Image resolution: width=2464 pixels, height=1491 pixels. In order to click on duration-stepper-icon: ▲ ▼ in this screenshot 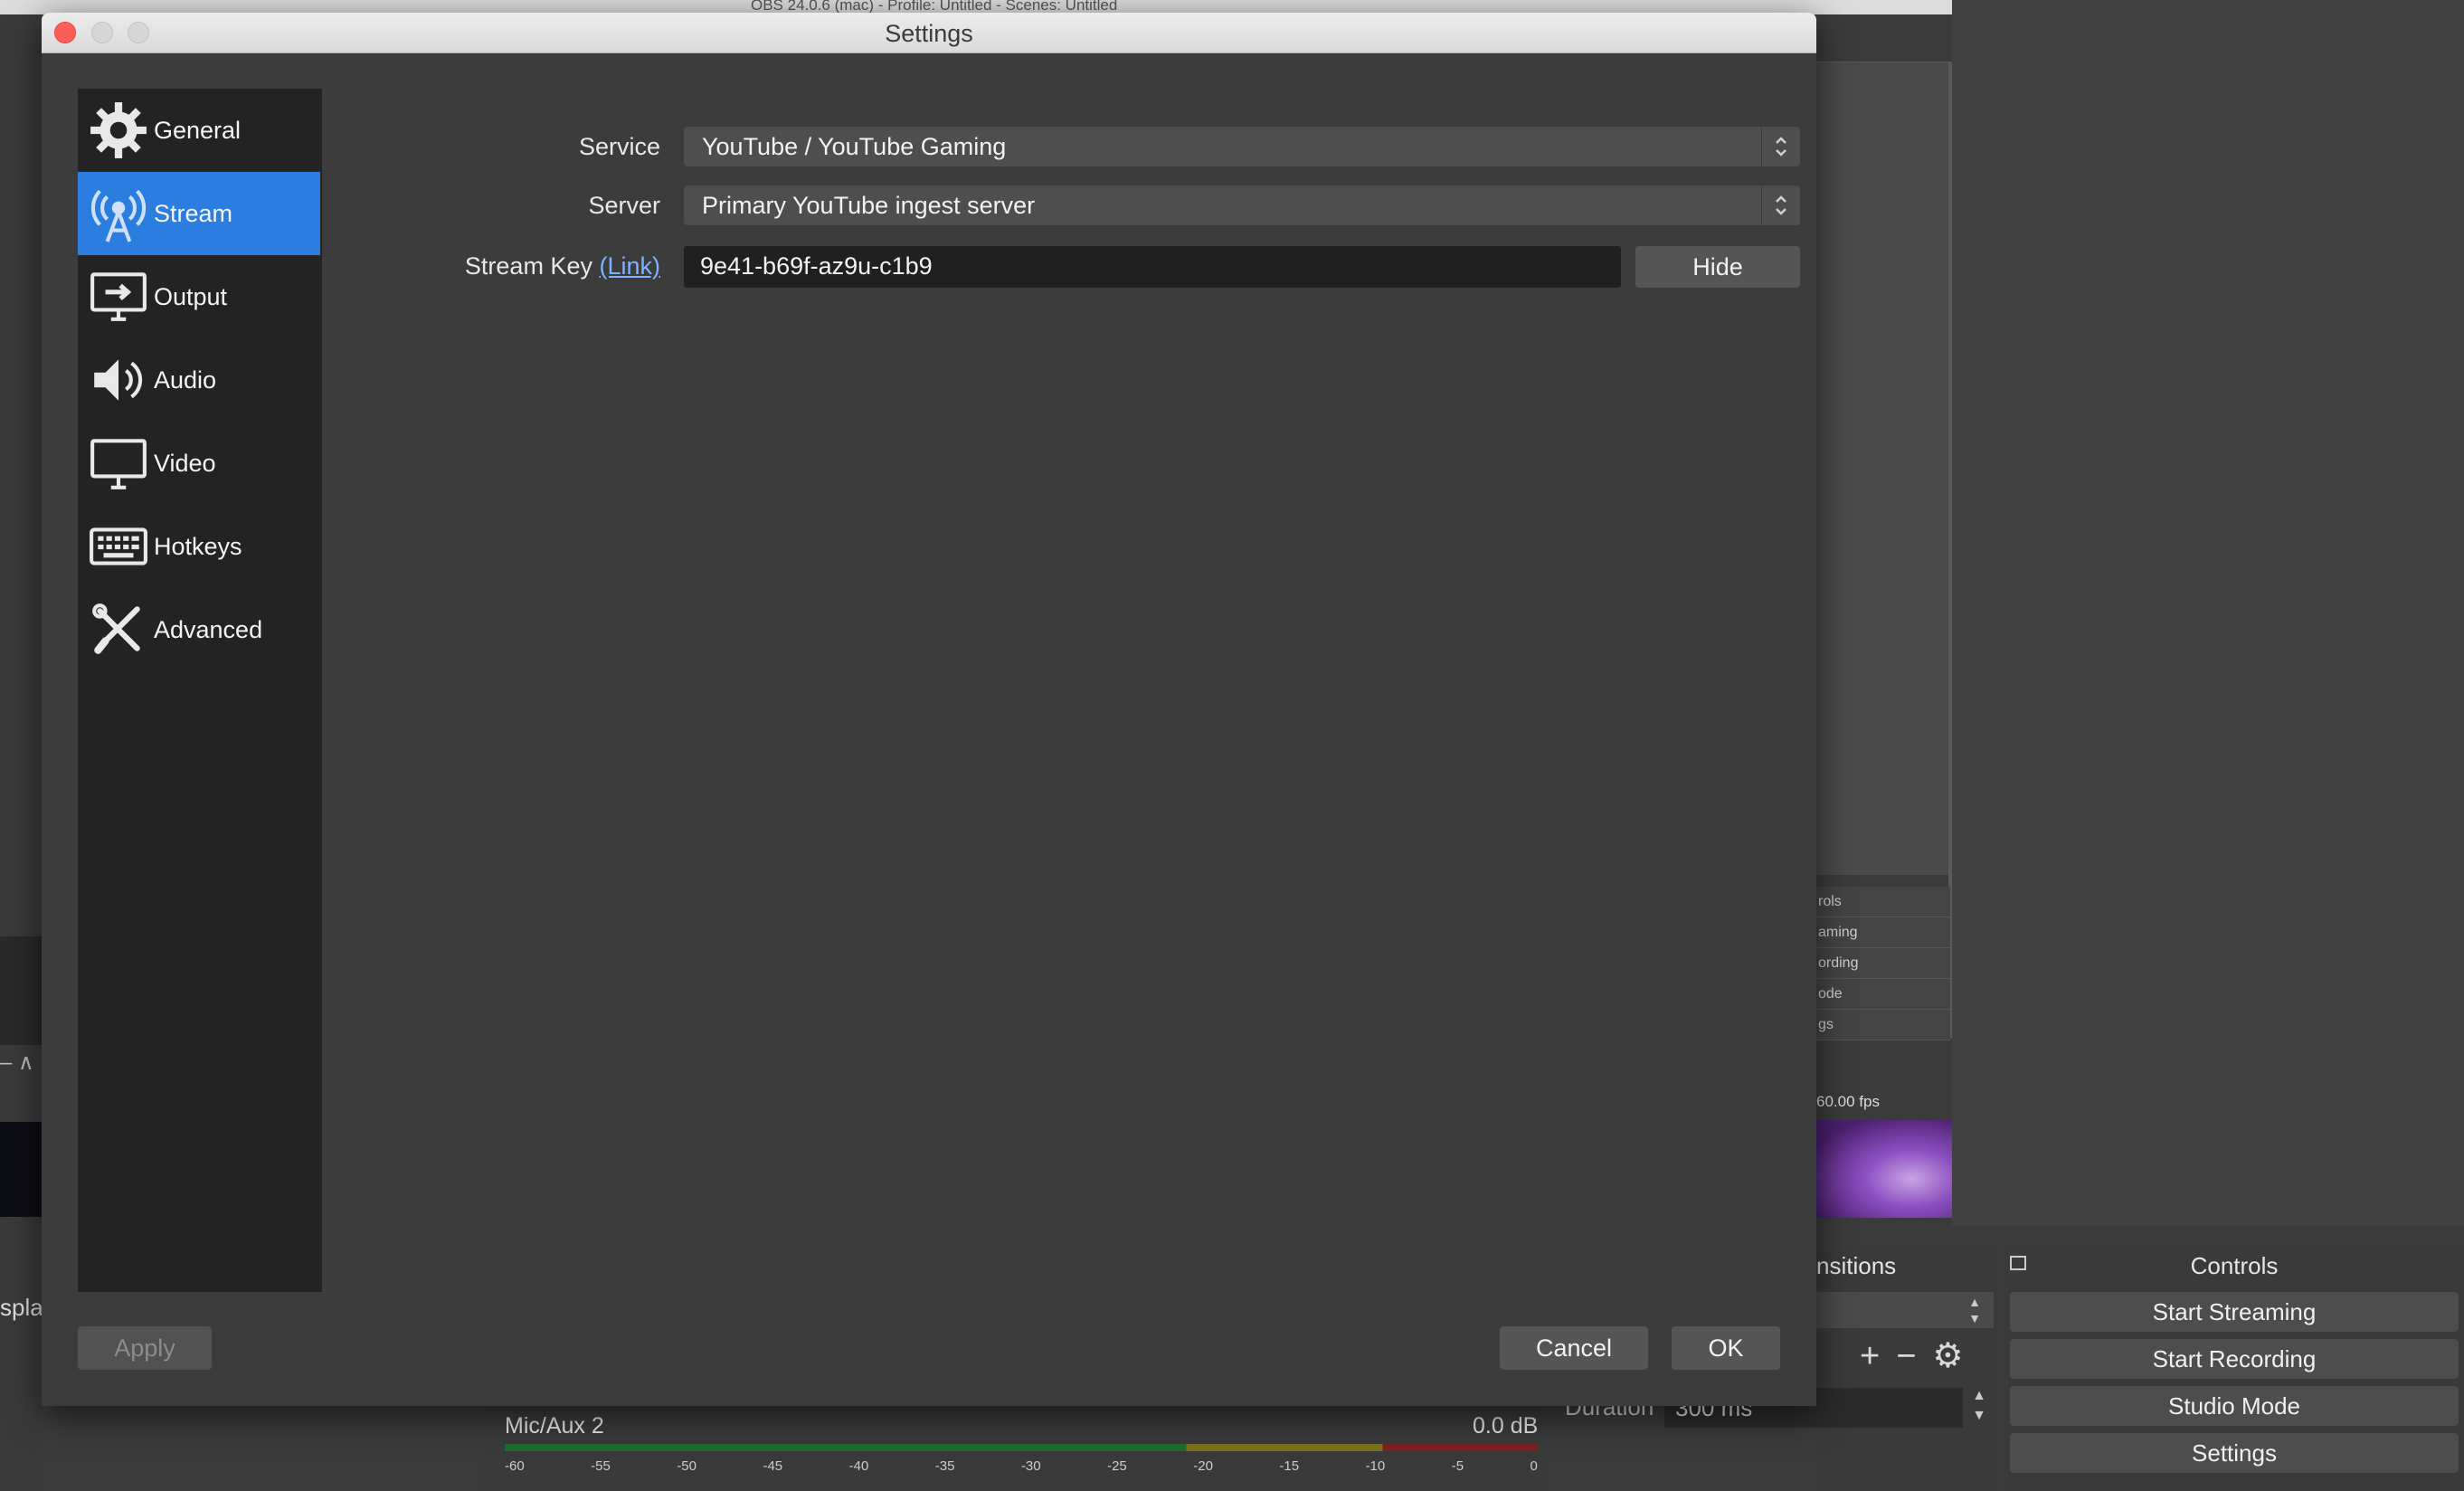, I will do `click(1979, 1407)`.